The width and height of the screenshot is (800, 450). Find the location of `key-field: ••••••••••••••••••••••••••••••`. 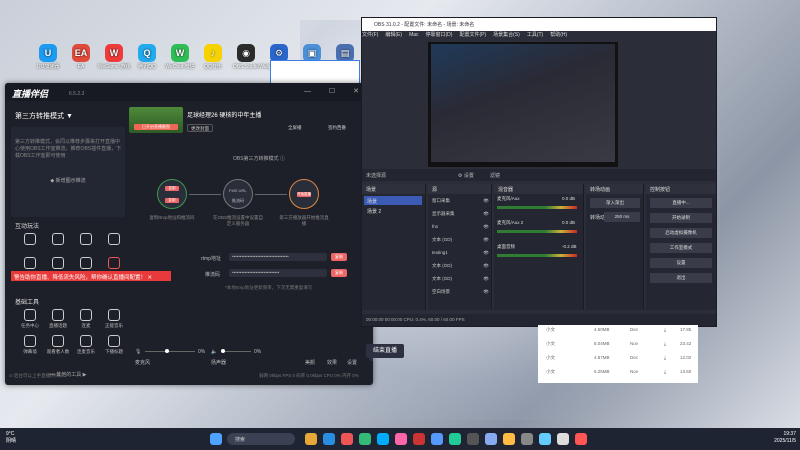

key-field: •••••••••••••••••••••••••••••• is located at coordinates (278, 273).